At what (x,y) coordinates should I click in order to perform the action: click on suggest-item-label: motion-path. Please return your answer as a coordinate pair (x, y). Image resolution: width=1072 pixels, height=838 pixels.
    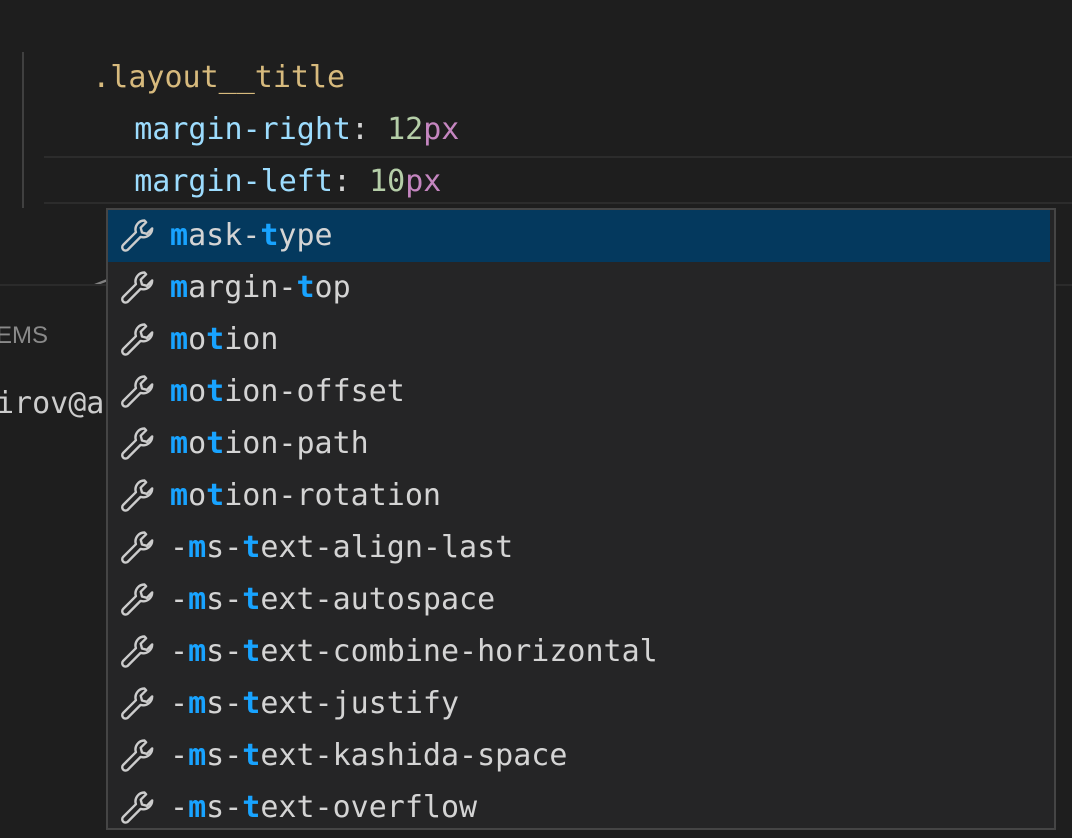
    Looking at the image, I should click on (269, 443).